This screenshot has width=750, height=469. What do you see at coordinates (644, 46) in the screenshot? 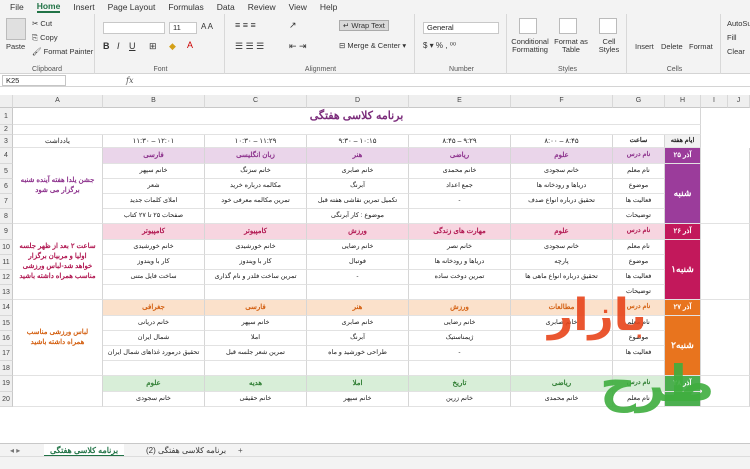
I see `insert-button: Insert` at bounding box center [644, 46].